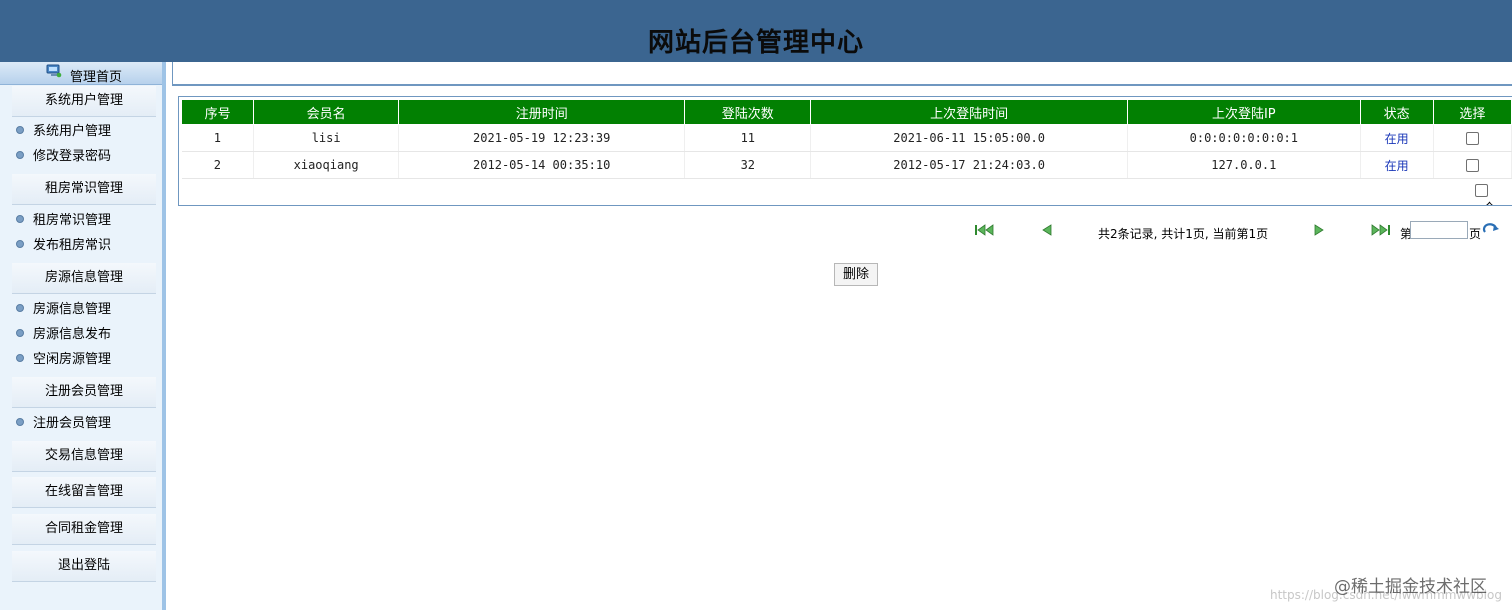  What do you see at coordinates (63, 360) in the screenshot?
I see `sidebar-item-vacant-listings: 空闲房源管理` at bounding box center [63, 360].